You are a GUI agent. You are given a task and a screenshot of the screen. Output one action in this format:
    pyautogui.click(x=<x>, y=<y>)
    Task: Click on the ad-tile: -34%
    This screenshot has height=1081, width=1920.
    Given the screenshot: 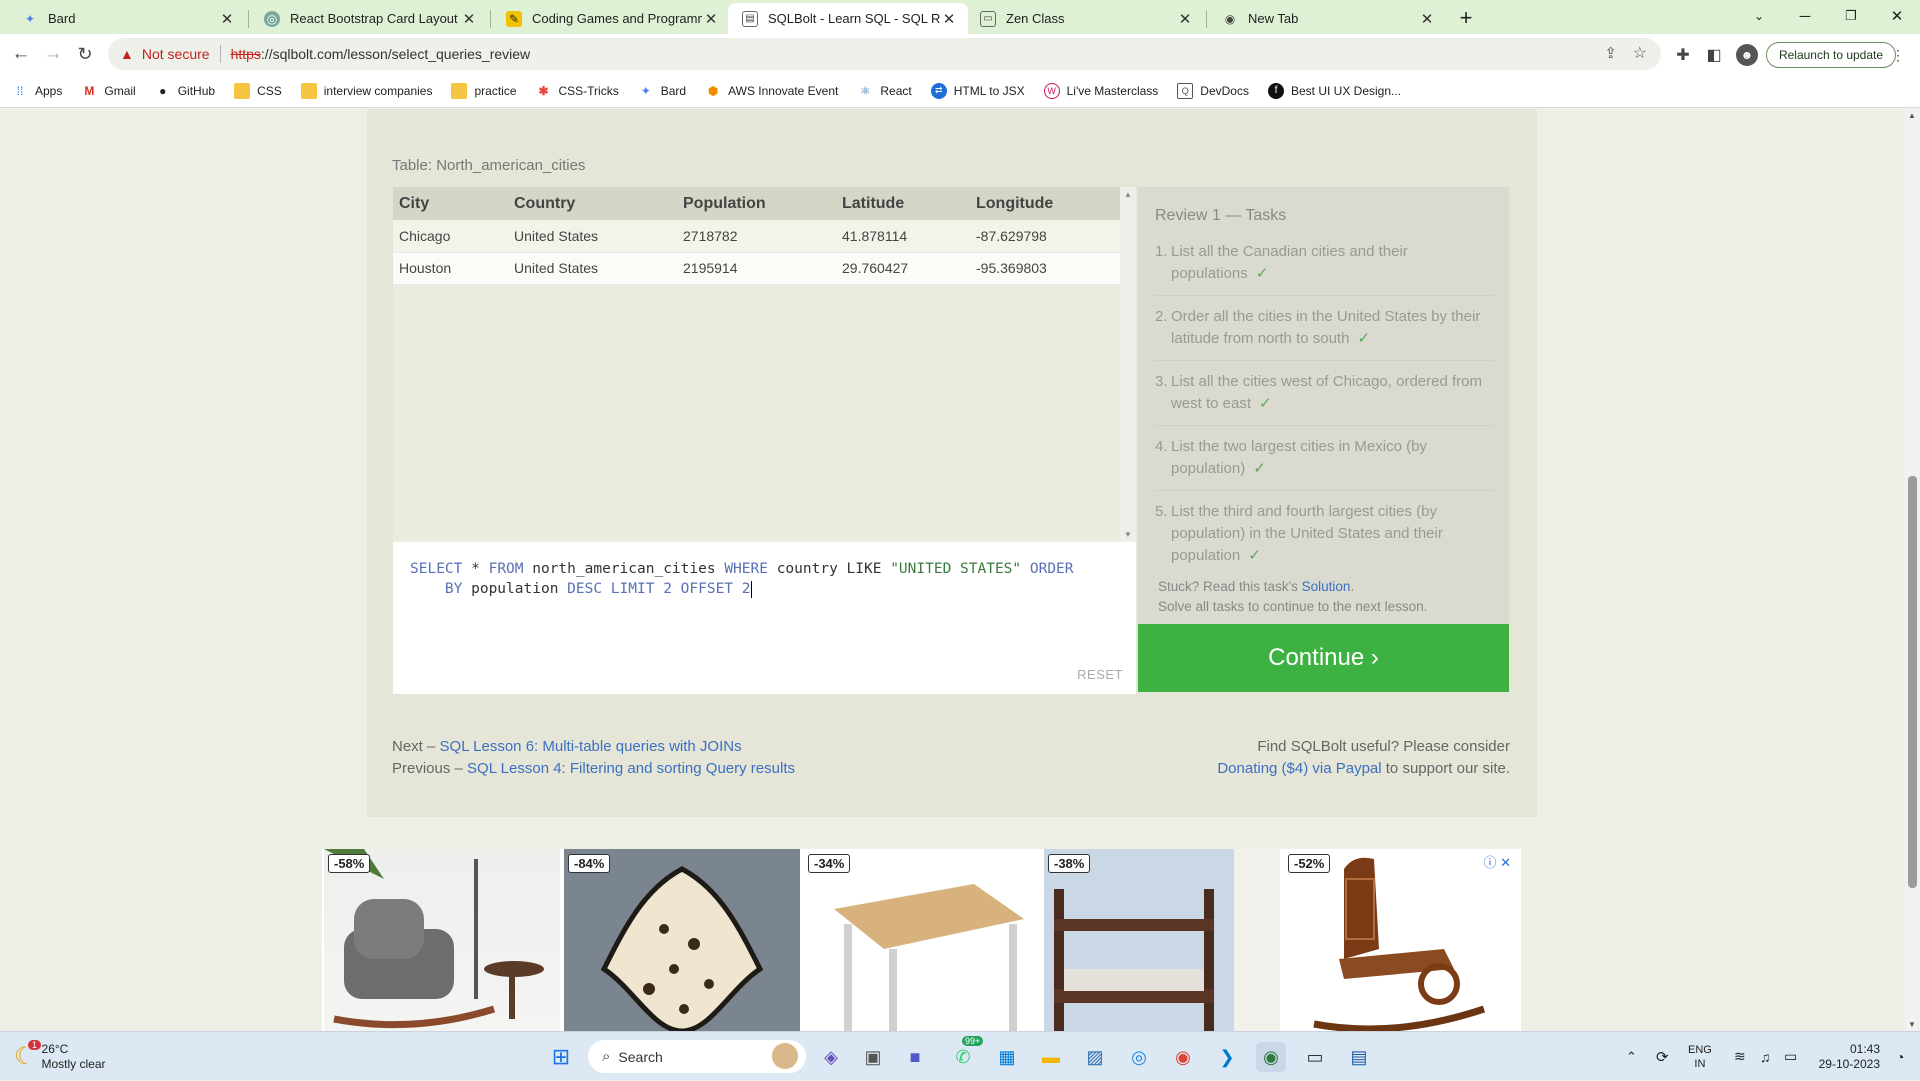 What is the action you would take?
    pyautogui.click(x=922, y=940)
    